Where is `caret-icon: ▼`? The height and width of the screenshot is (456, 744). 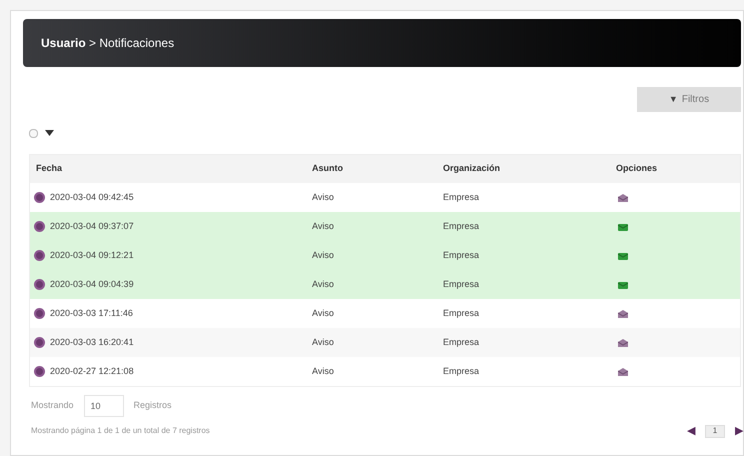 caret-icon: ▼ is located at coordinates (673, 99).